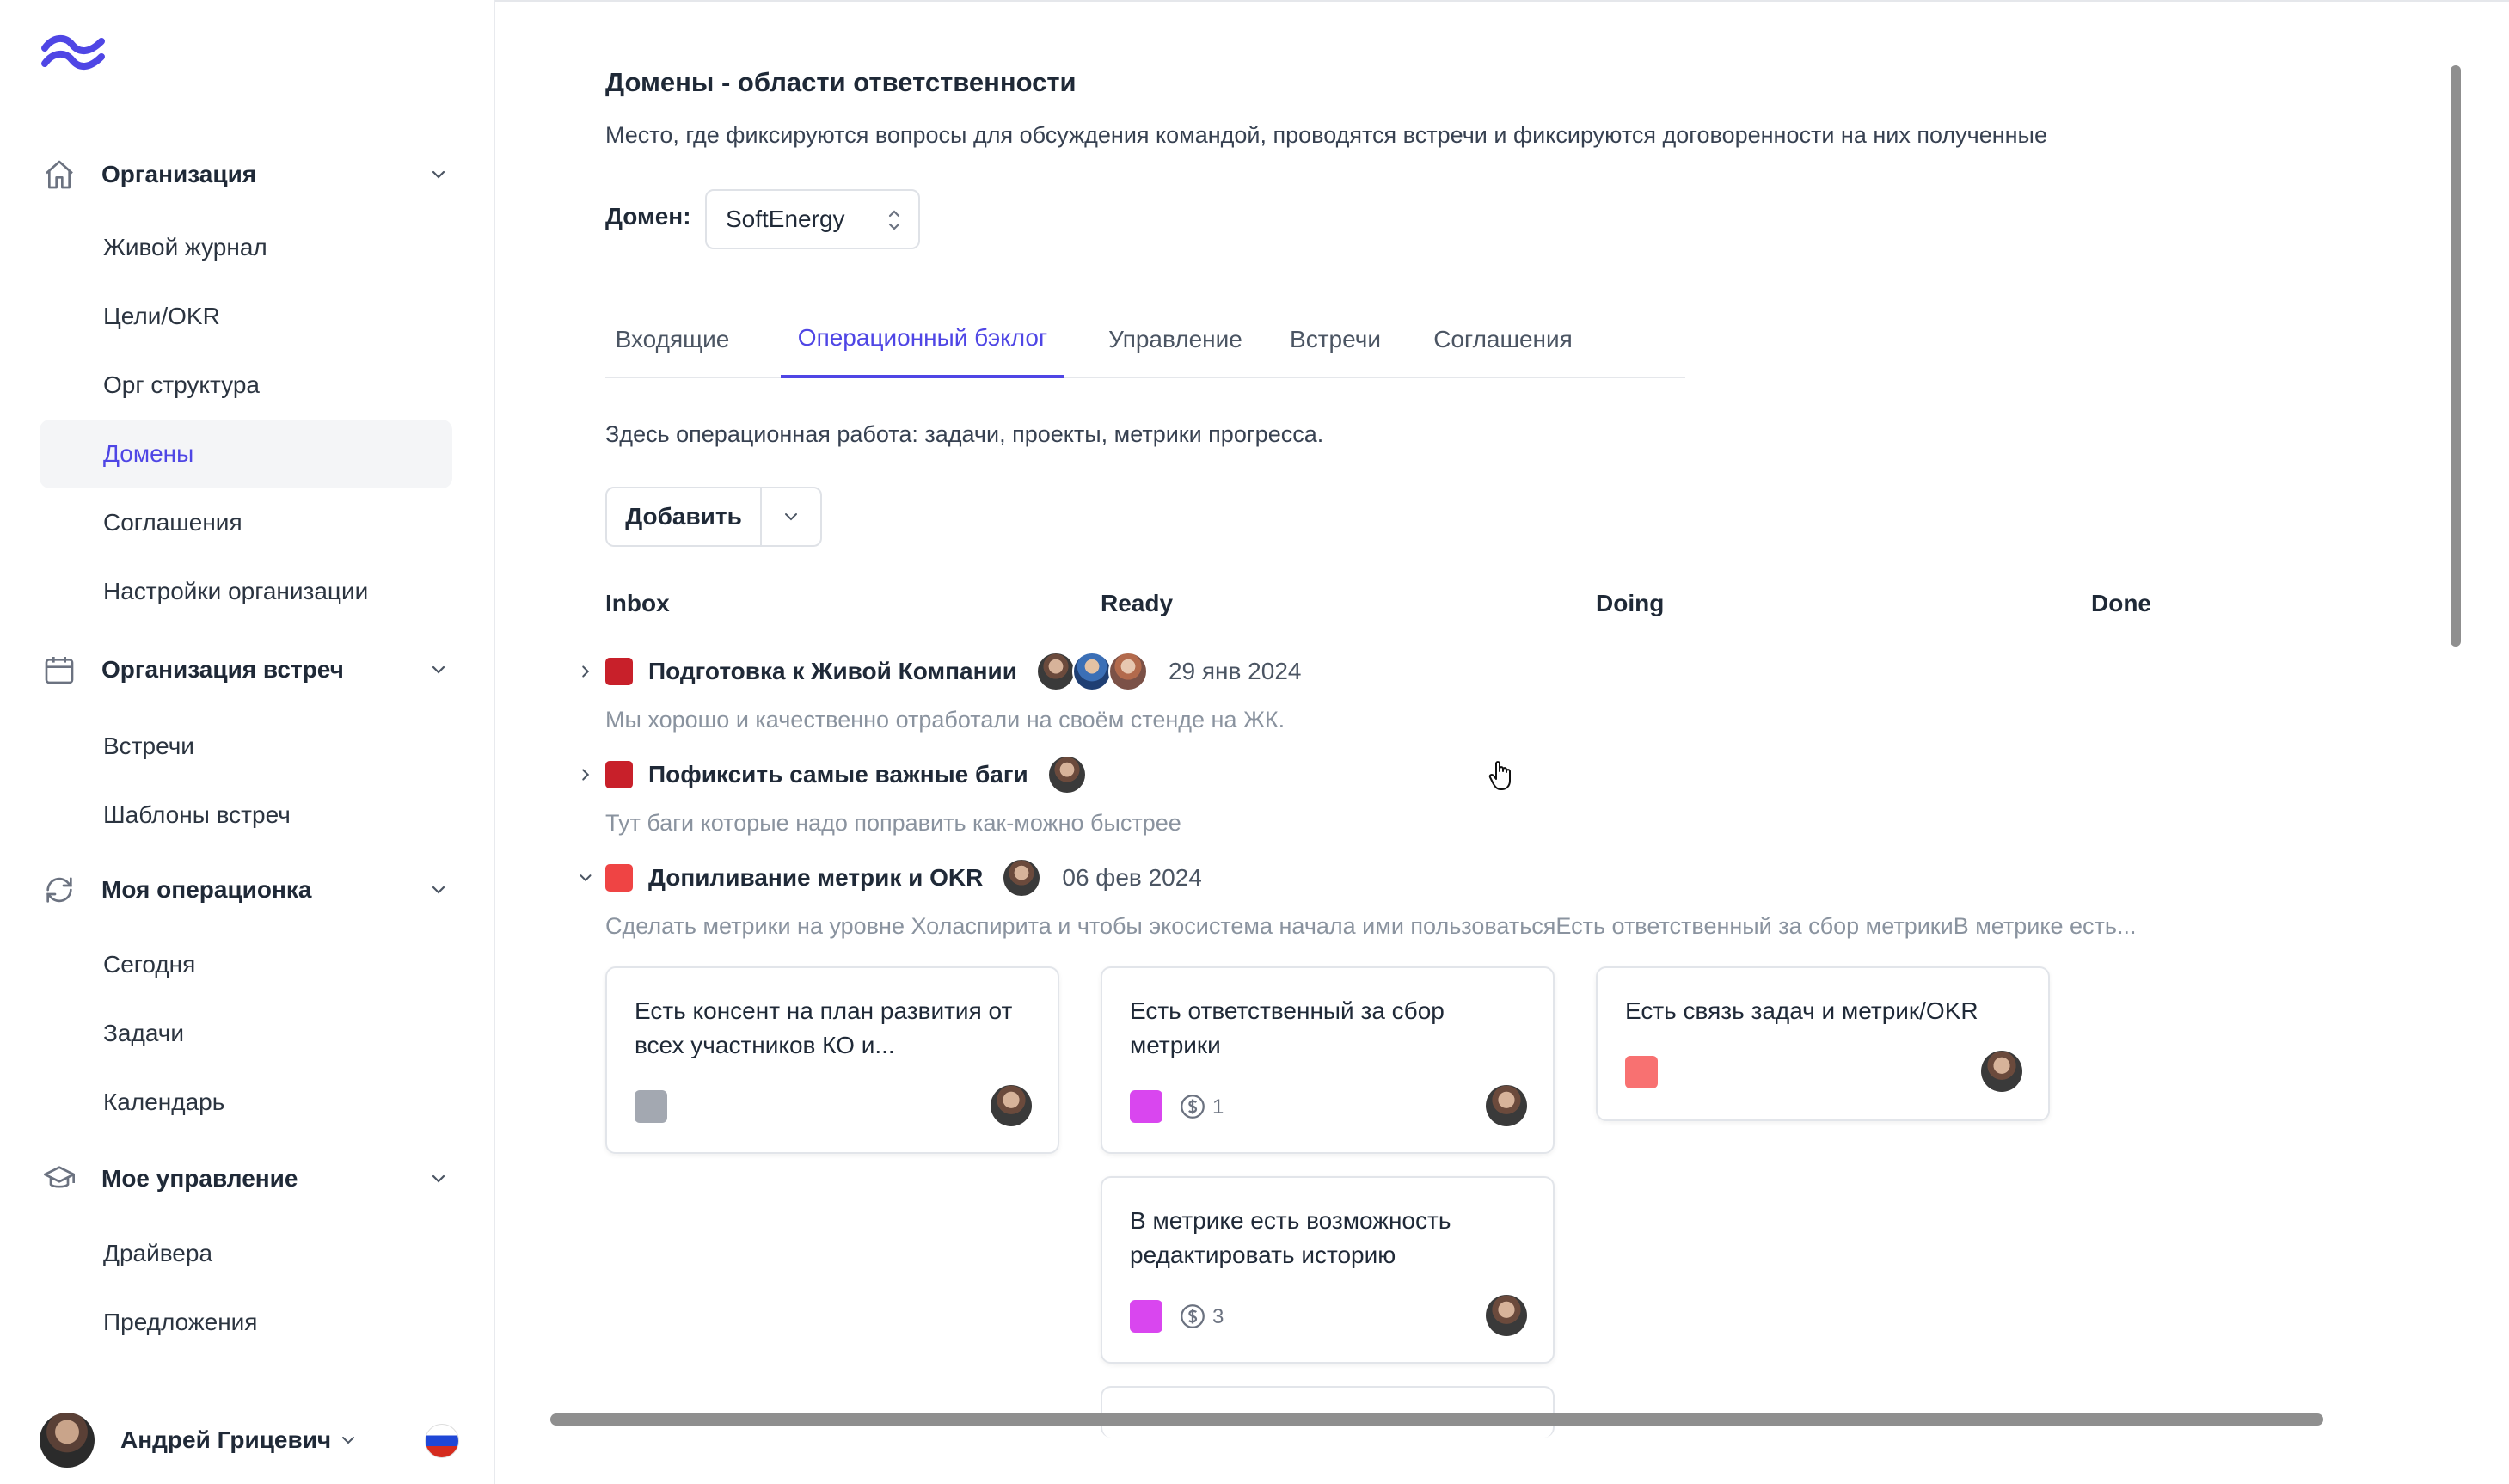 This screenshot has height=1484, width=2509. I want to click on section-label: Моя операционка, so click(206, 889).